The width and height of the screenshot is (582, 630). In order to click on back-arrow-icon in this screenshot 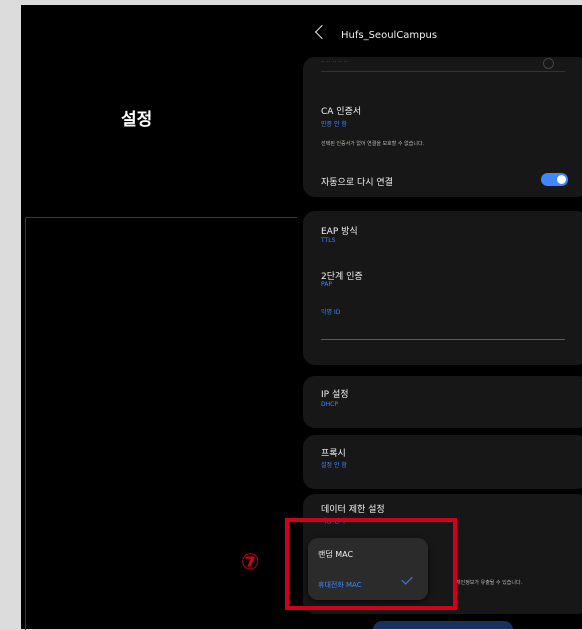, I will do `click(322, 32)`.